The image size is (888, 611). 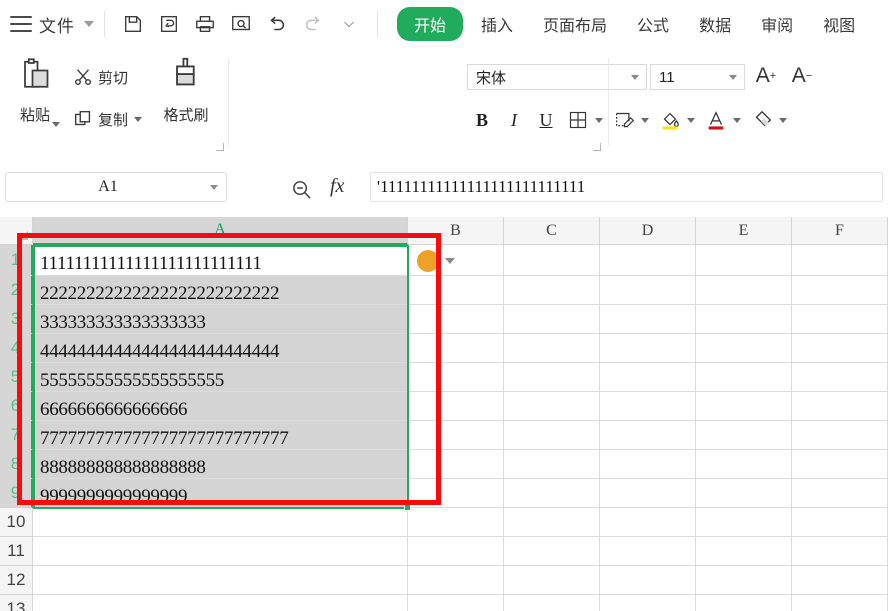 What do you see at coordinates (456, 377) in the screenshot?
I see `cell-B5` at bounding box center [456, 377].